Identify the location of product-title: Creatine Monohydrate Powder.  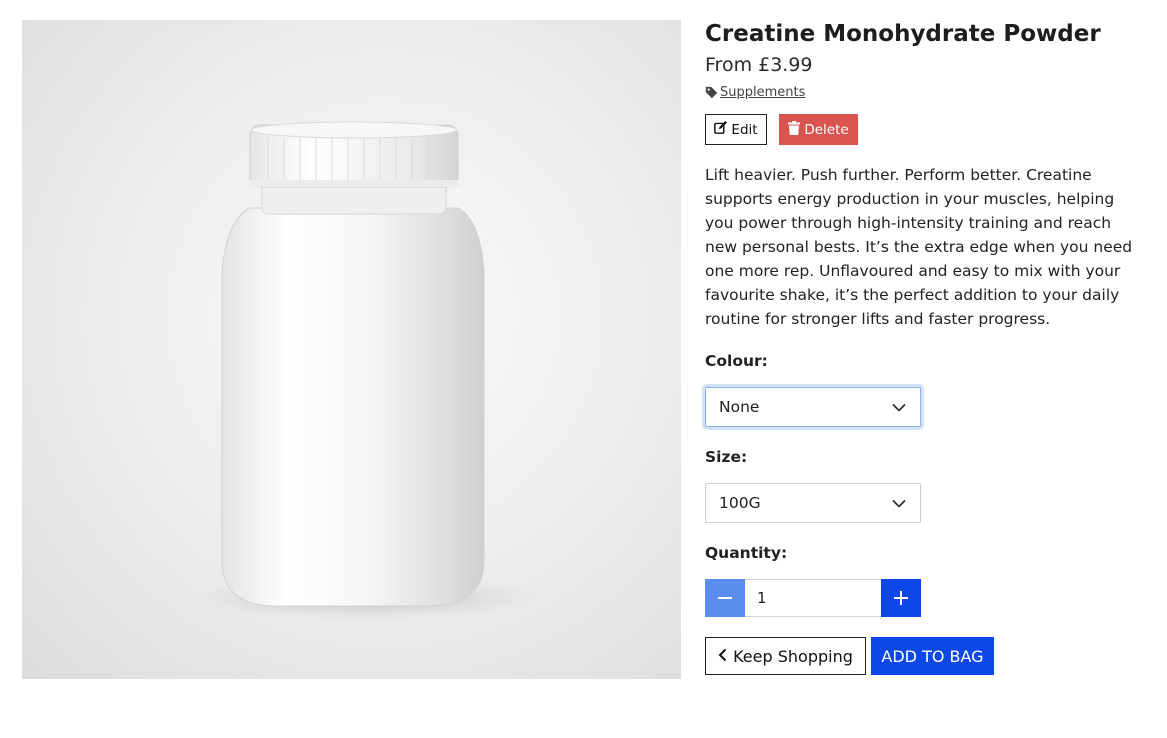
(903, 34).